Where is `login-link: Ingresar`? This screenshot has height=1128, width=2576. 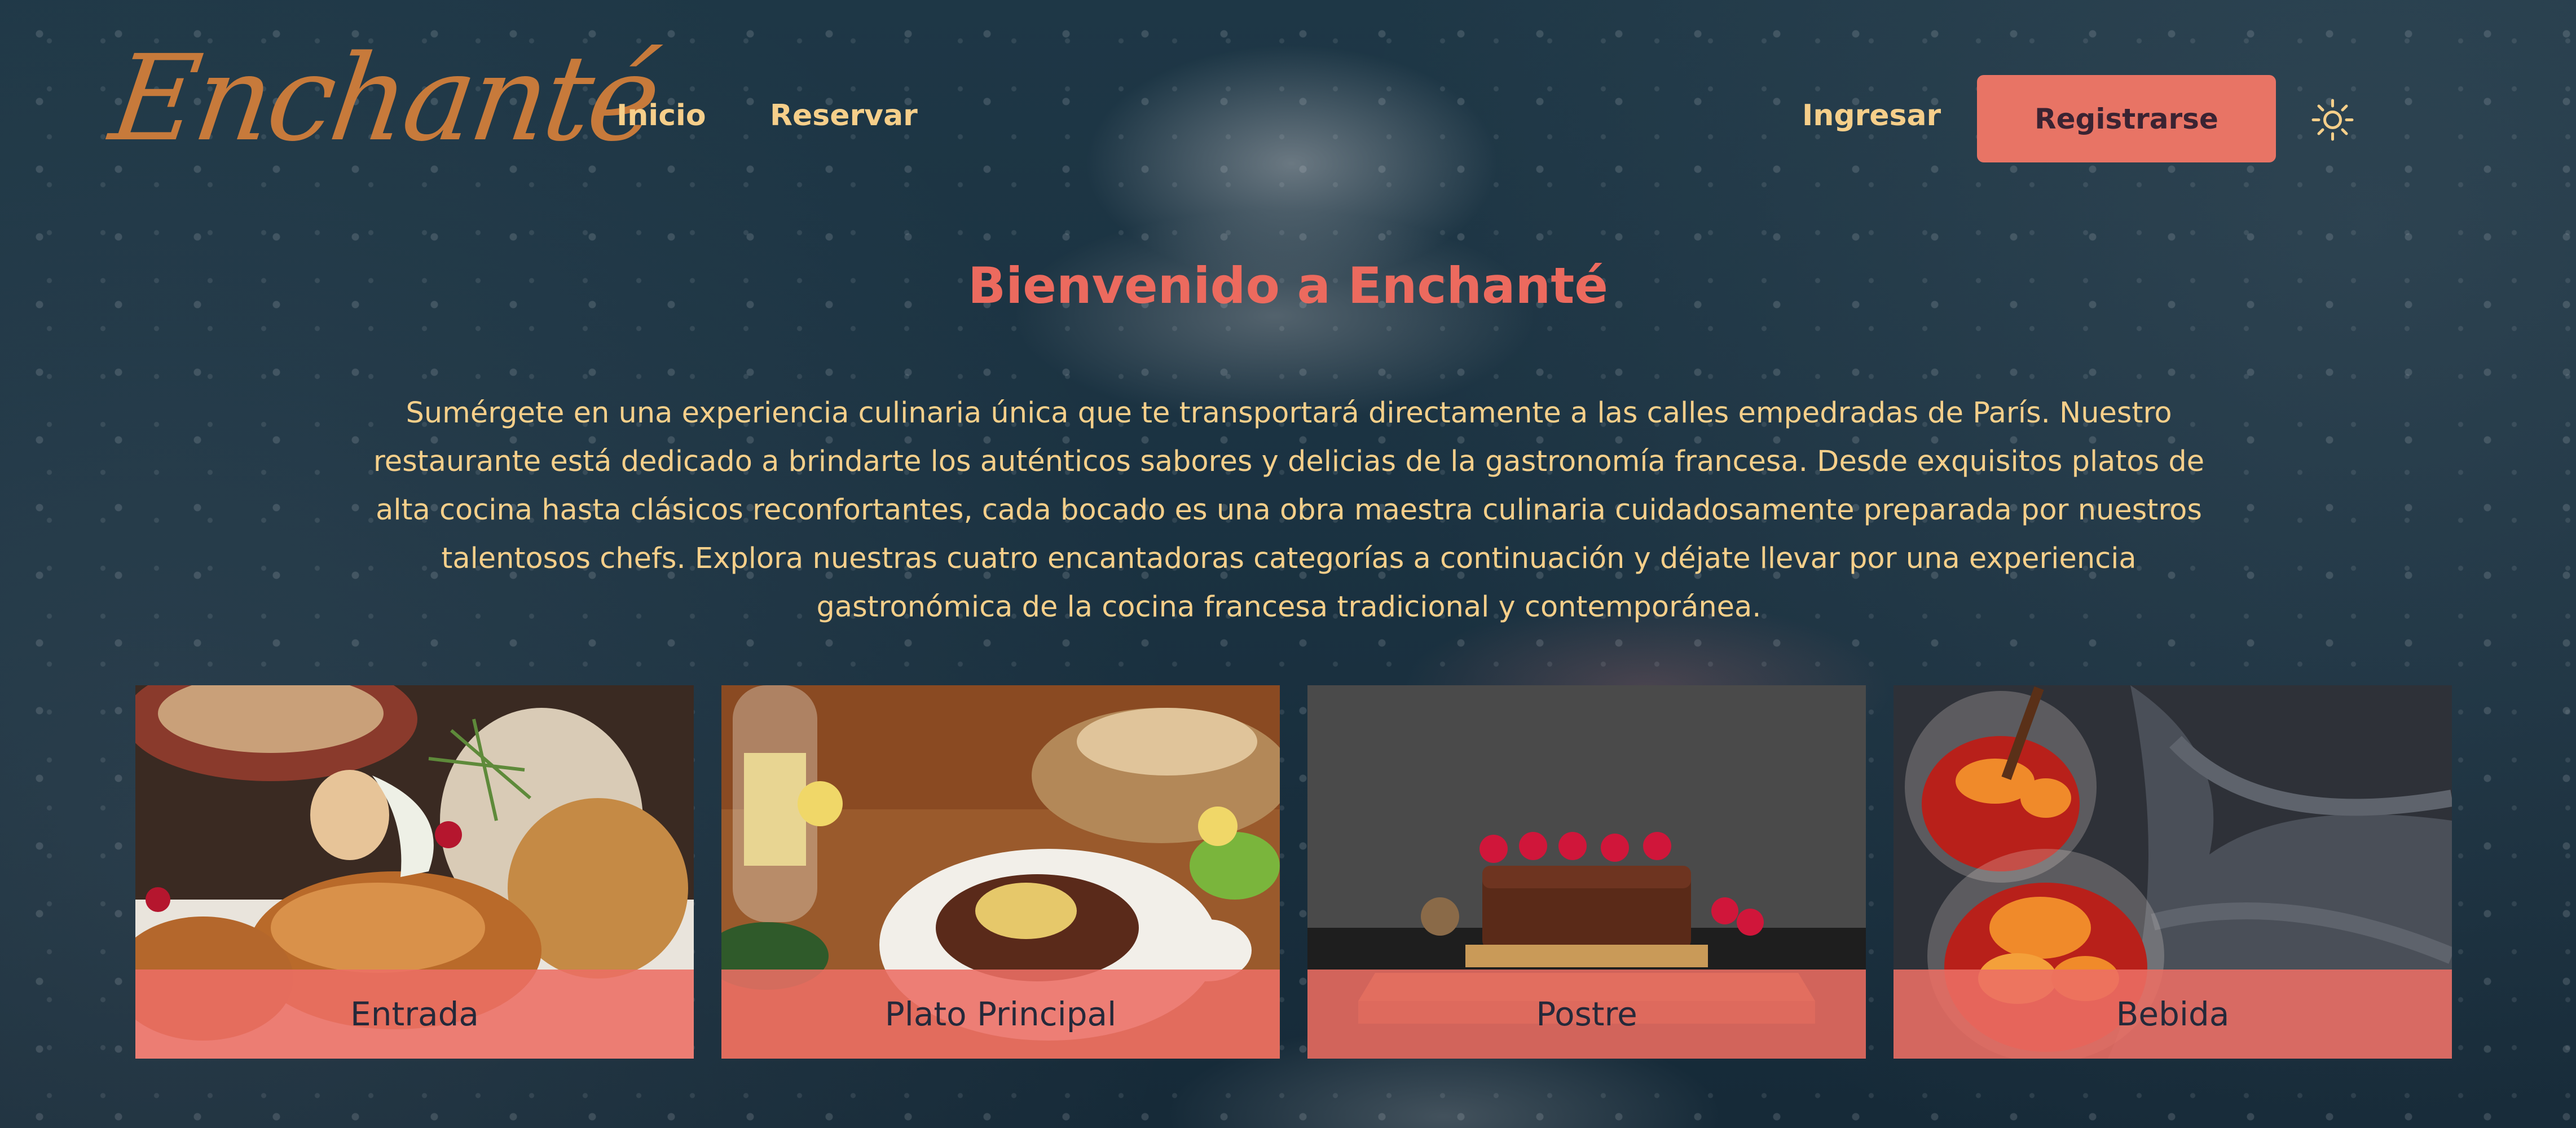 login-link: Ingresar is located at coordinates (1871, 116).